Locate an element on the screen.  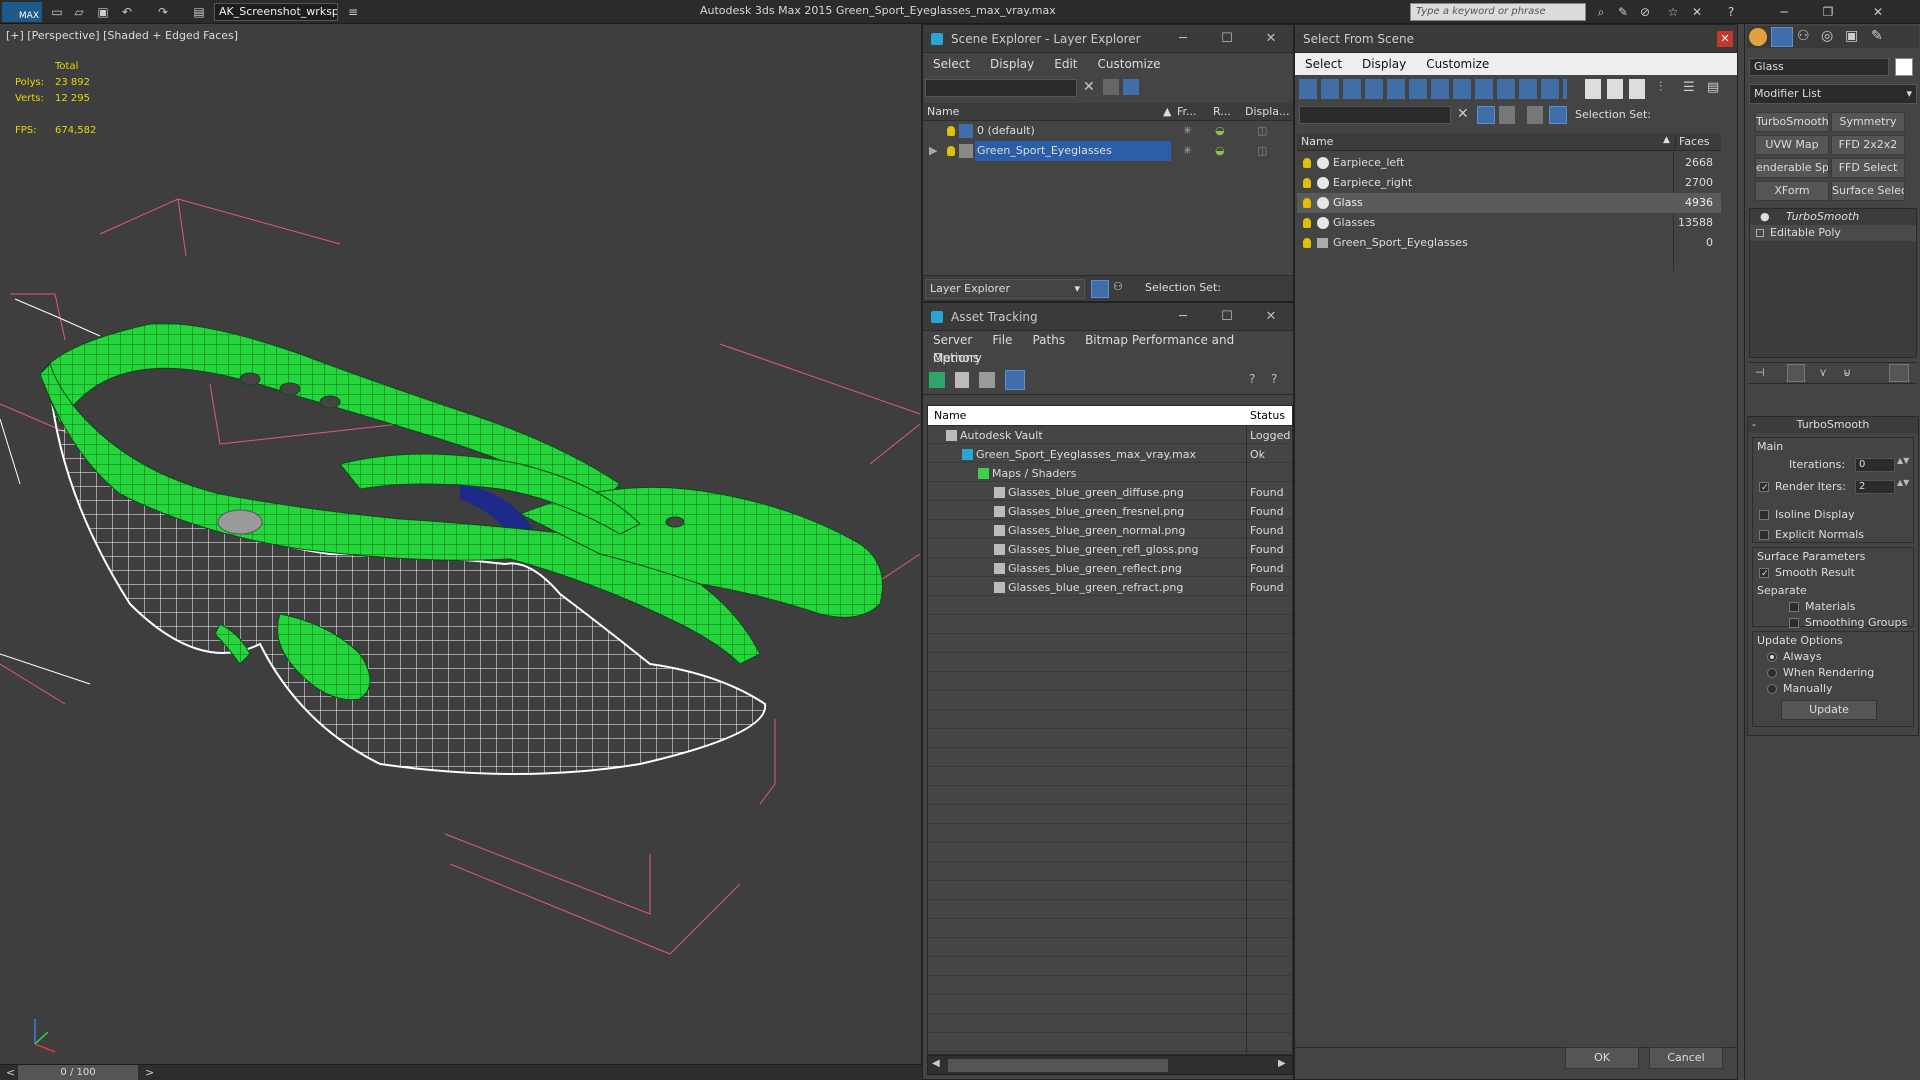
favorites-icon: ☆ is located at coordinates (1673, 12).